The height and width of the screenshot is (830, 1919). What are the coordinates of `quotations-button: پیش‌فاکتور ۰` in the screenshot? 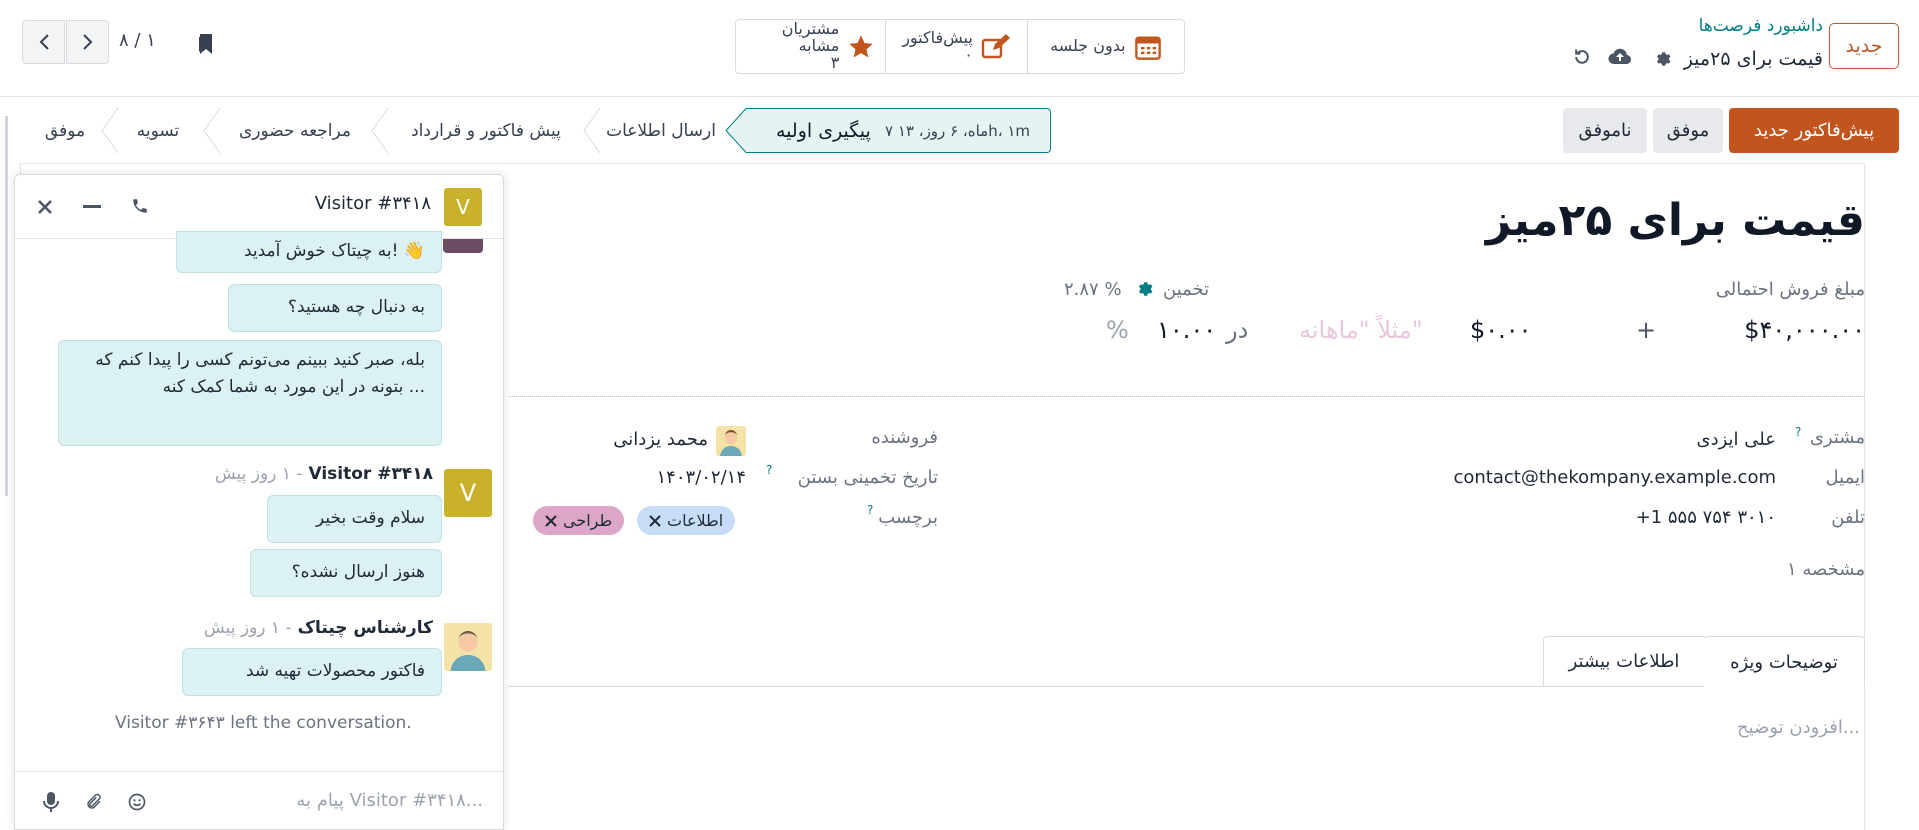 It's located at (955, 46).